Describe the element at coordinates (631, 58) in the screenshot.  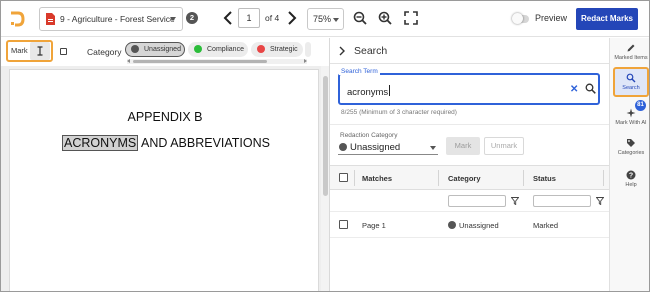
I see `rail-label: Marked Items` at that location.